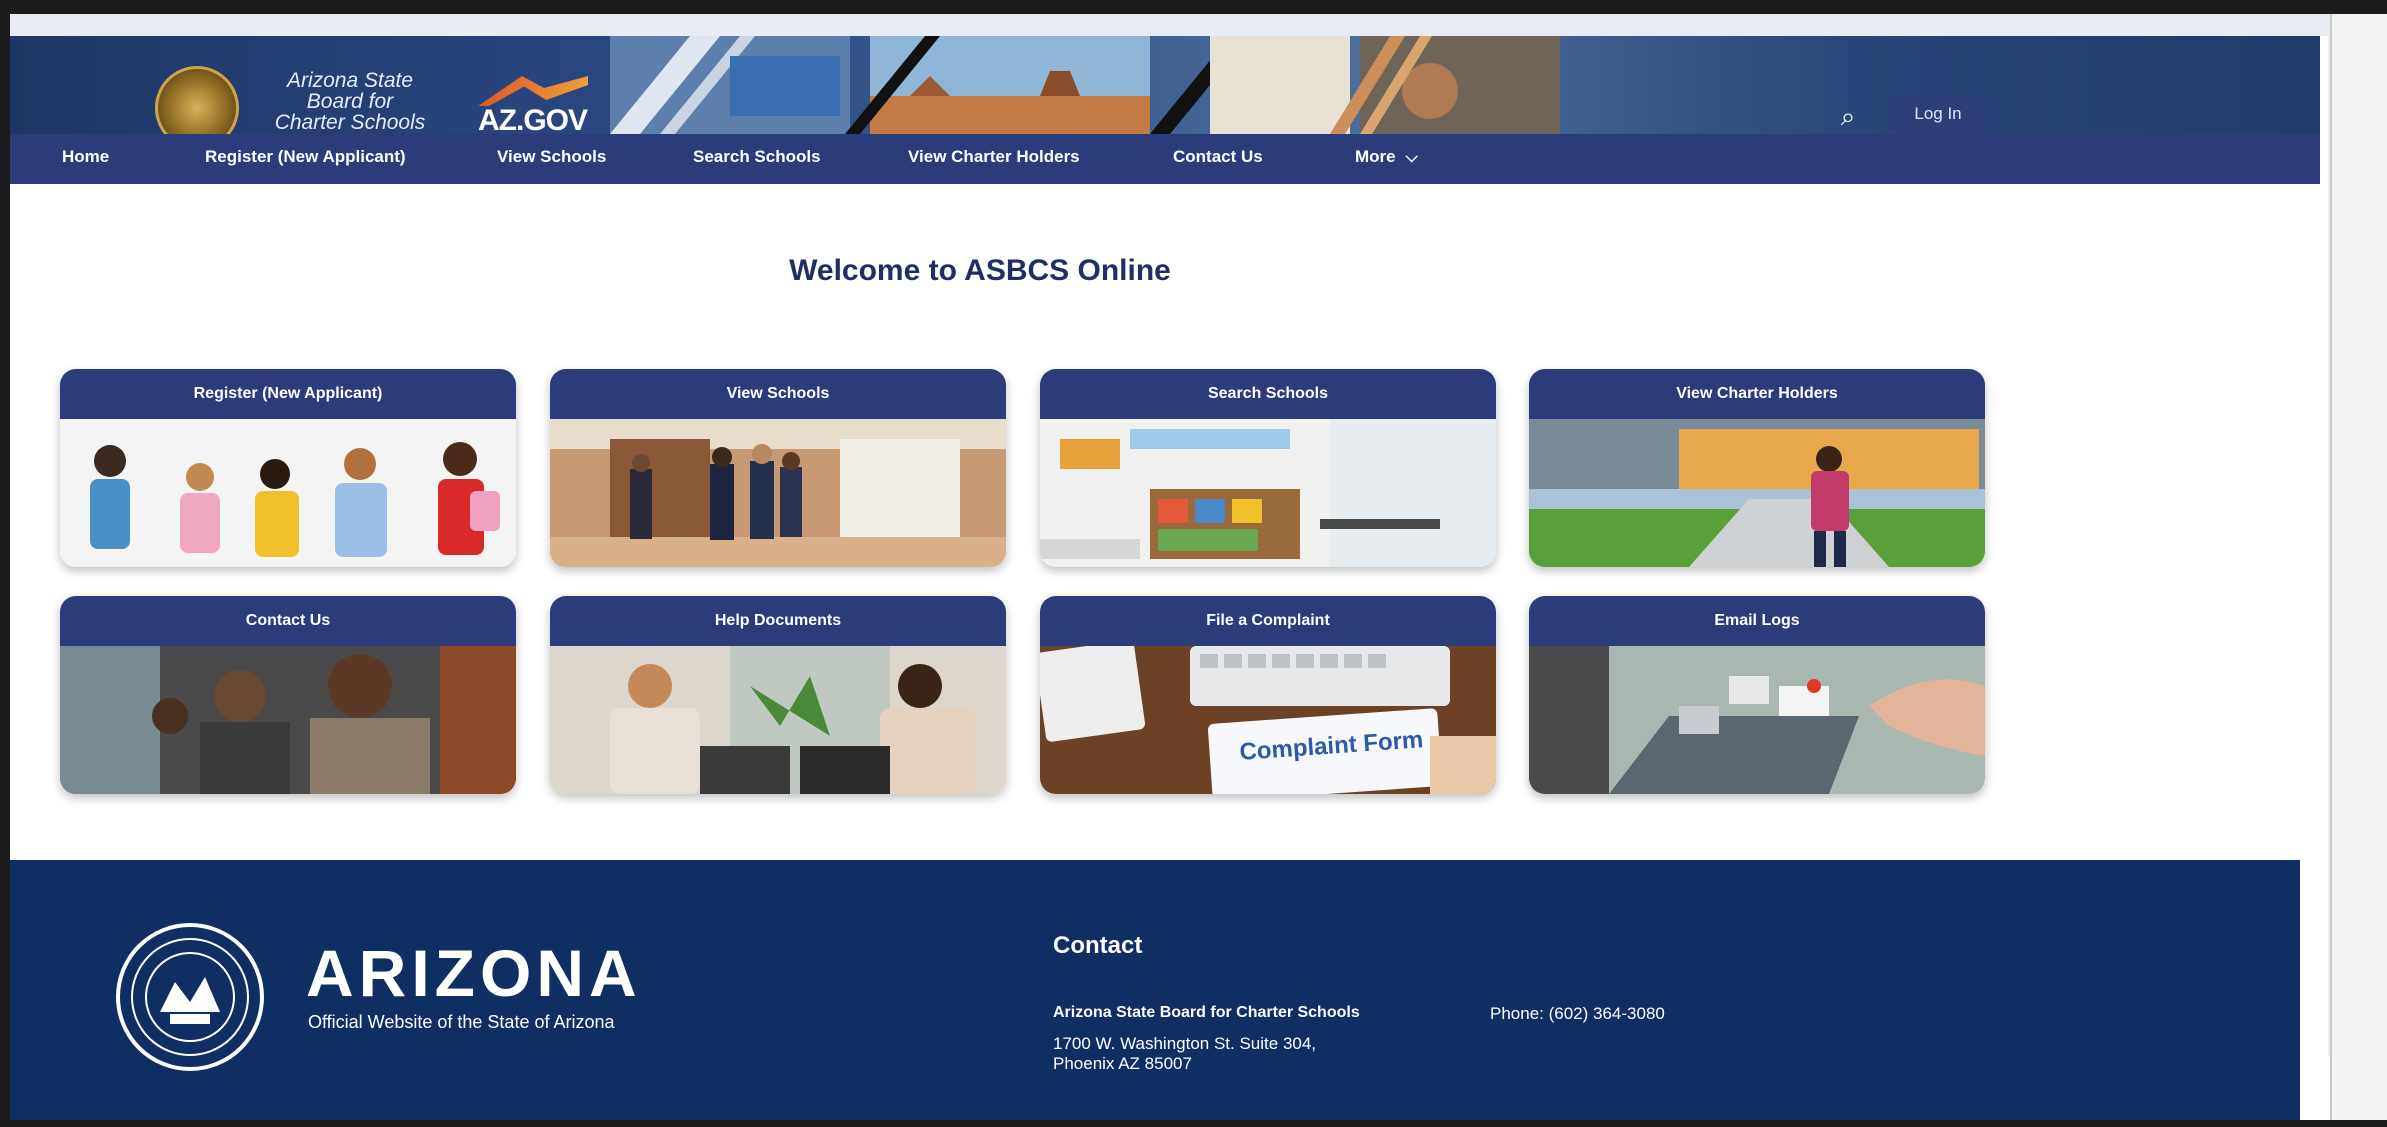  I want to click on tile-email-logs: Email Logs, so click(1757, 695).